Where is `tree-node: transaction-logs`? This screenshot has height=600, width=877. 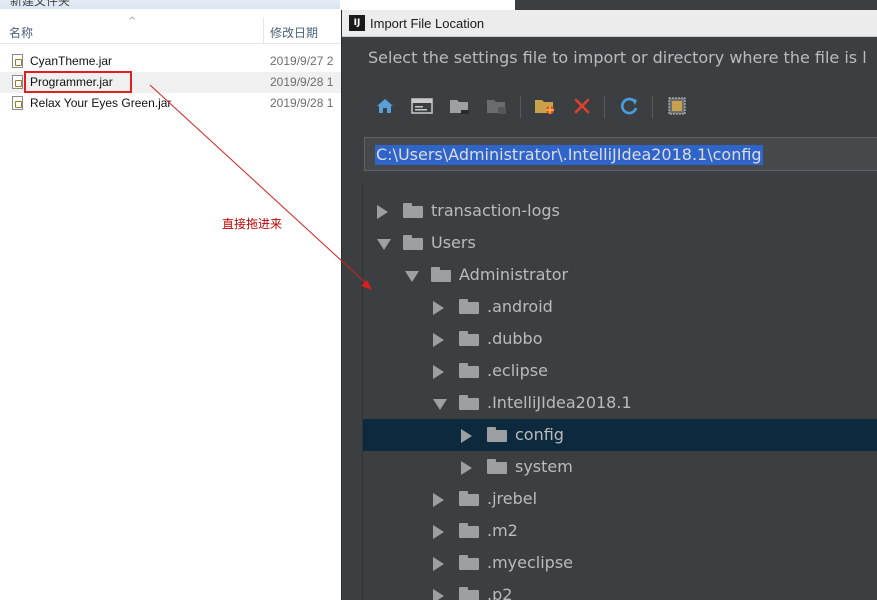
tree-node: transaction-logs is located at coordinates (620, 211).